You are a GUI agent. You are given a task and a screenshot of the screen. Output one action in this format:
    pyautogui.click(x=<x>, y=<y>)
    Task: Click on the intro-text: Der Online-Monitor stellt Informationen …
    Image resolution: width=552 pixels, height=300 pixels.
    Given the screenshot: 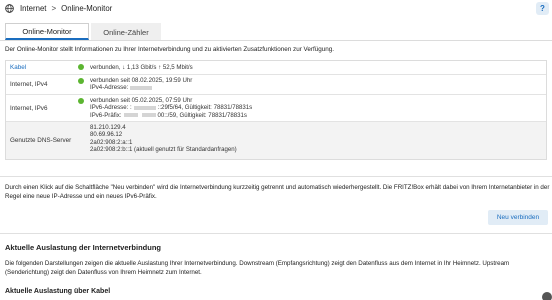 What is the action you would take?
    pyautogui.click(x=170, y=49)
    